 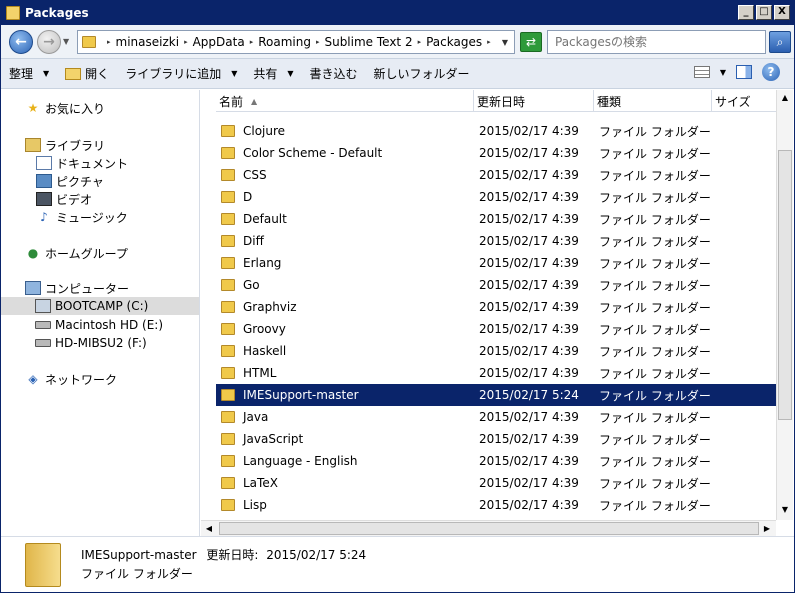 I want to click on sidebar-item-documents: ドキュメント, so click(x=82, y=163).